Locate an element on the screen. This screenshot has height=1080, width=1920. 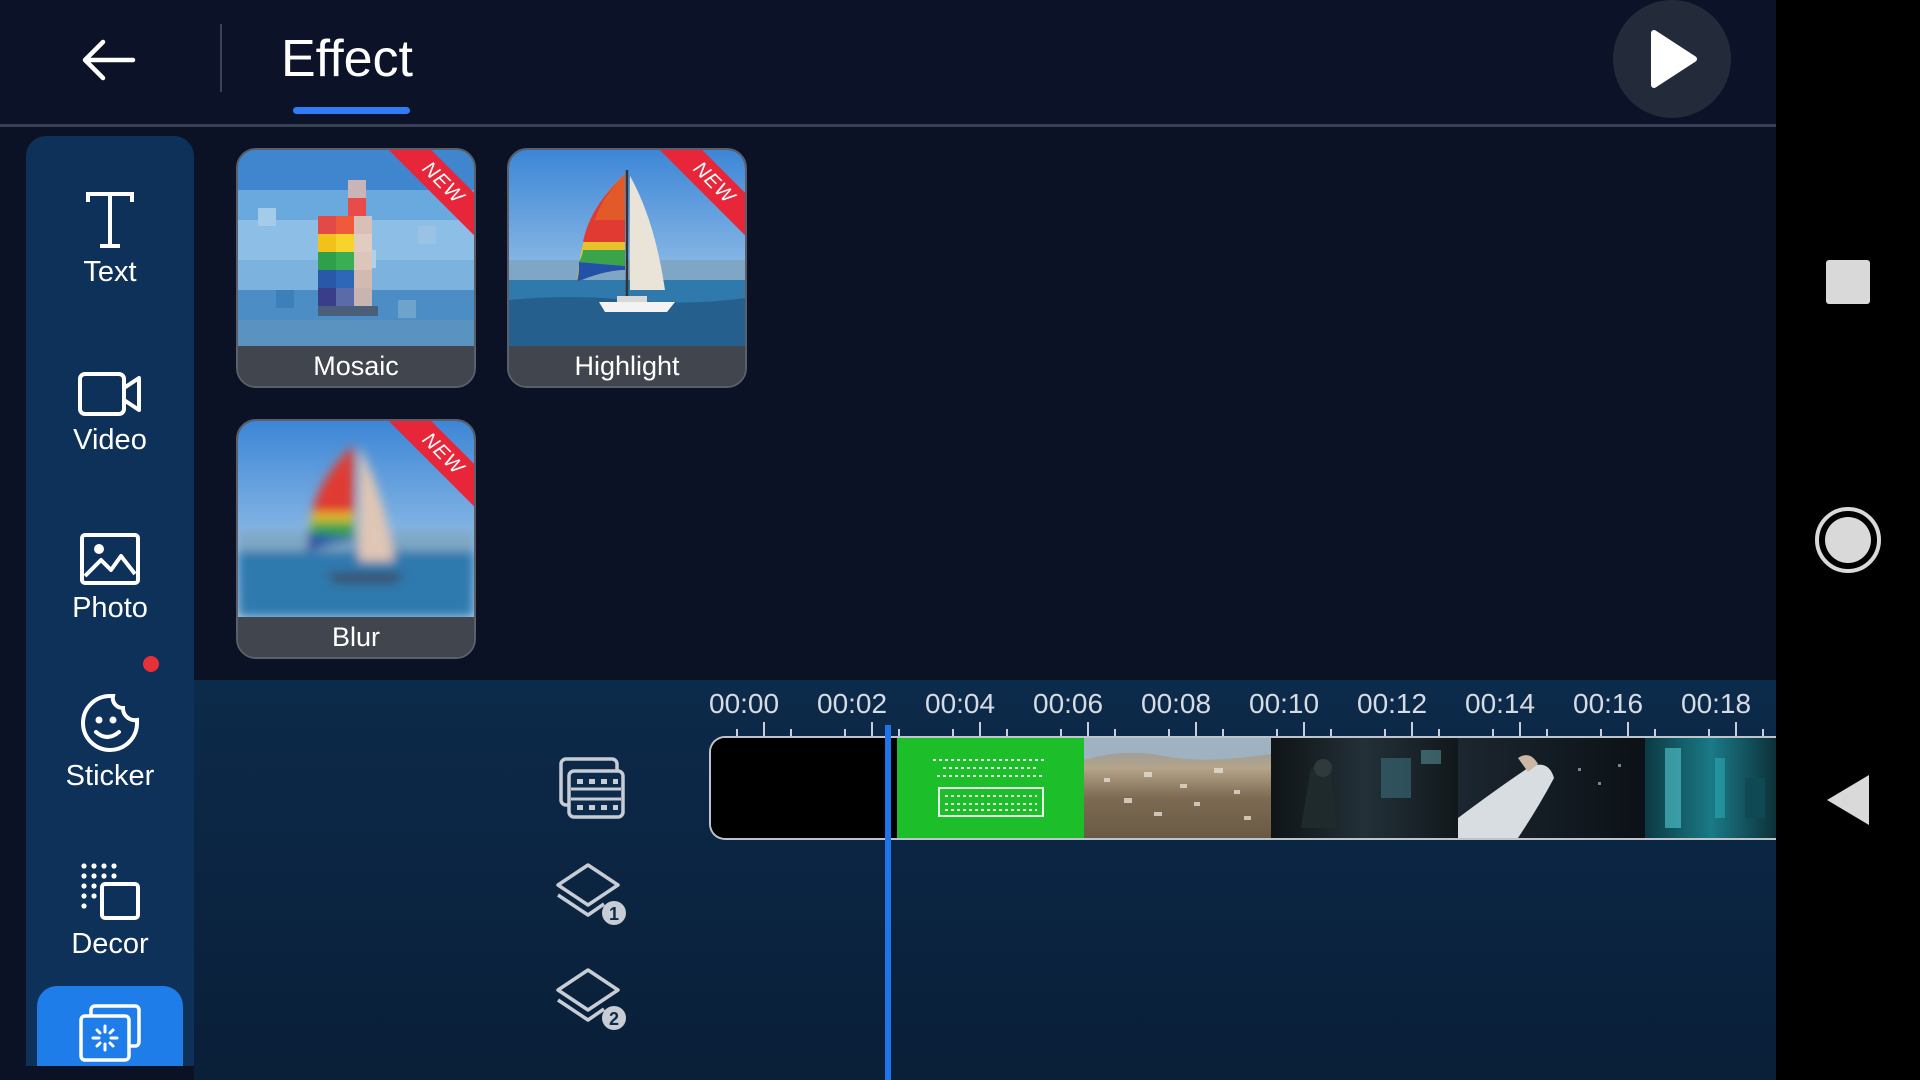
sidebar-item-label: Video is located at coordinates (110, 440).